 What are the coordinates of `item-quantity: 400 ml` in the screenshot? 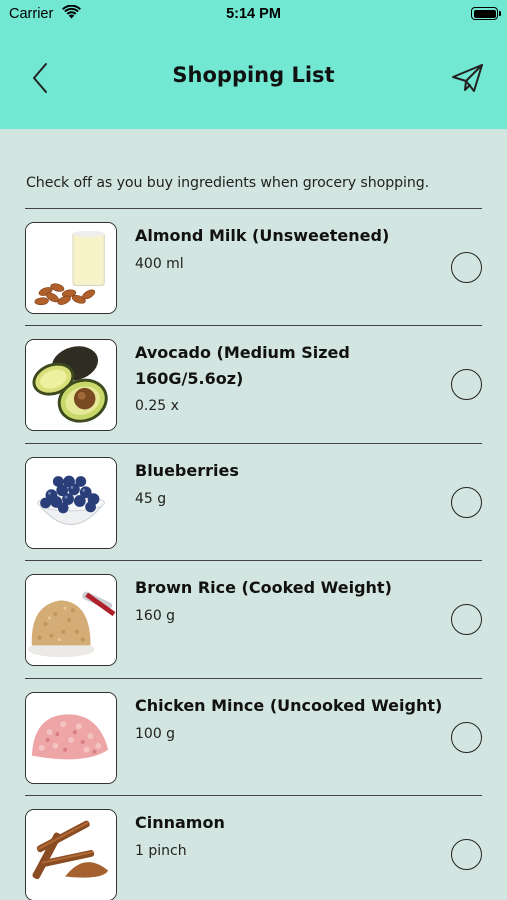 It's located at (159, 264).